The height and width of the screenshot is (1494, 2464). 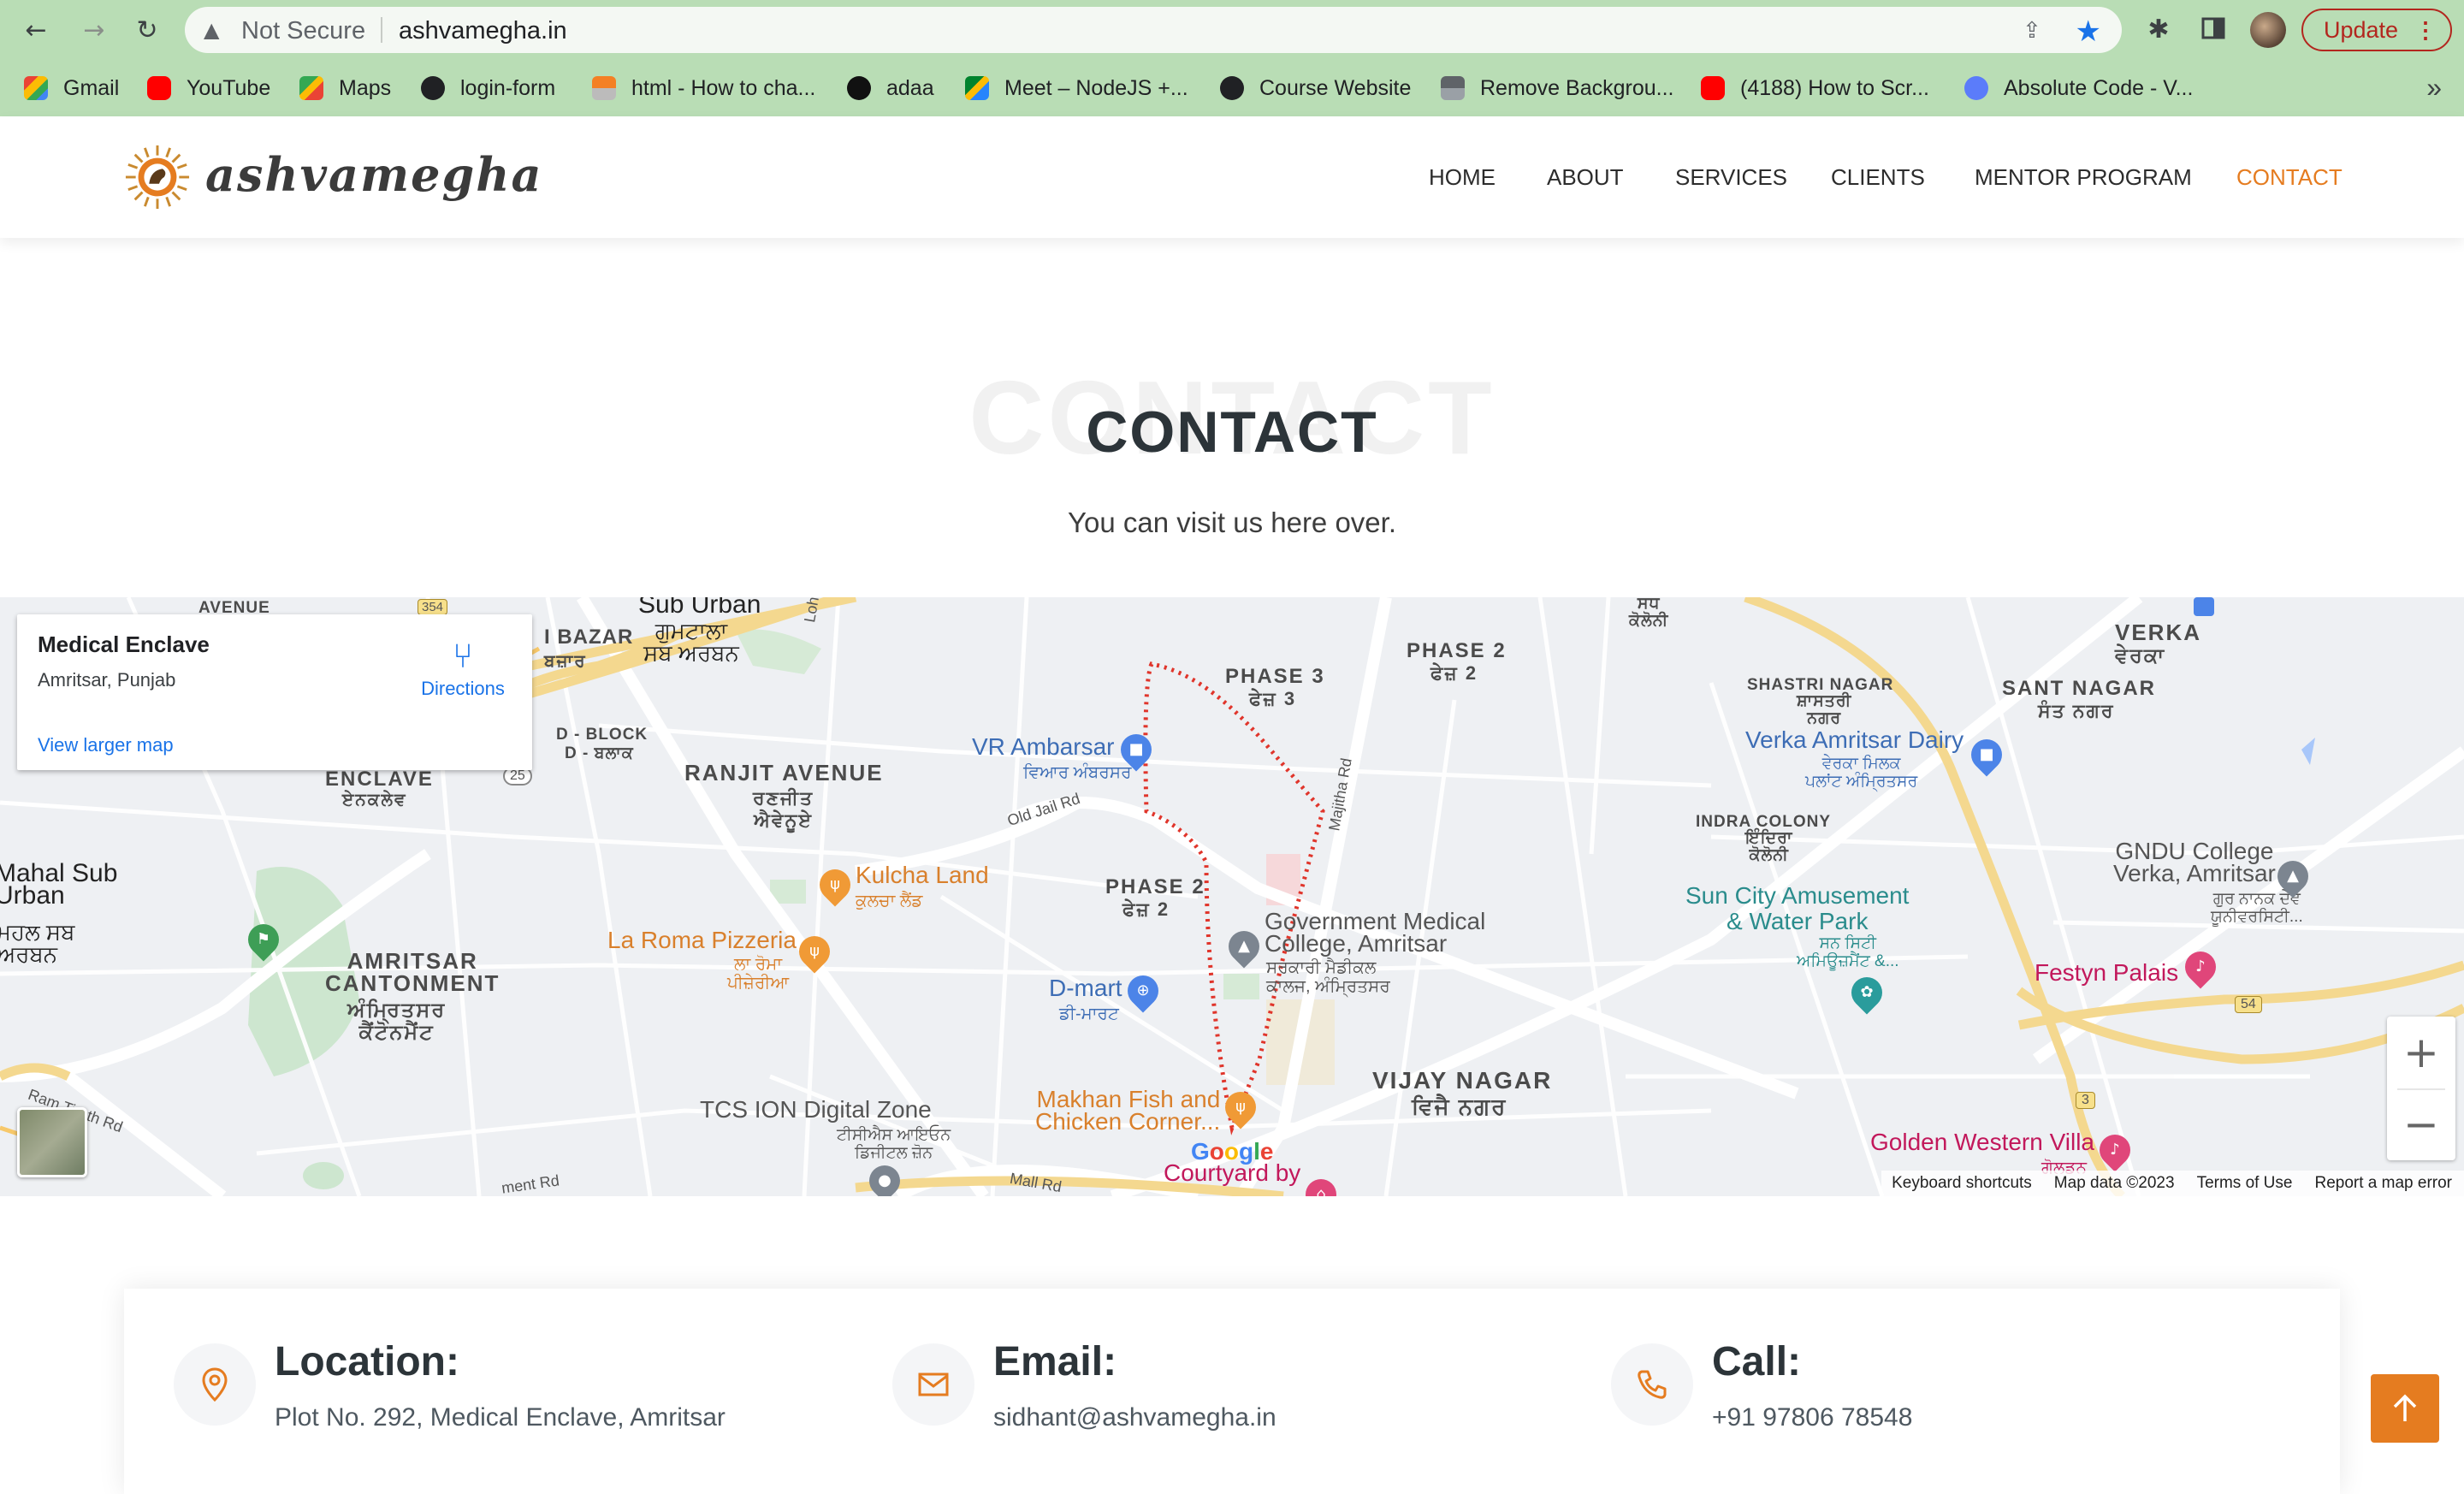 I want to click on golf-icon: ⚑, so click(x=263, y=939).